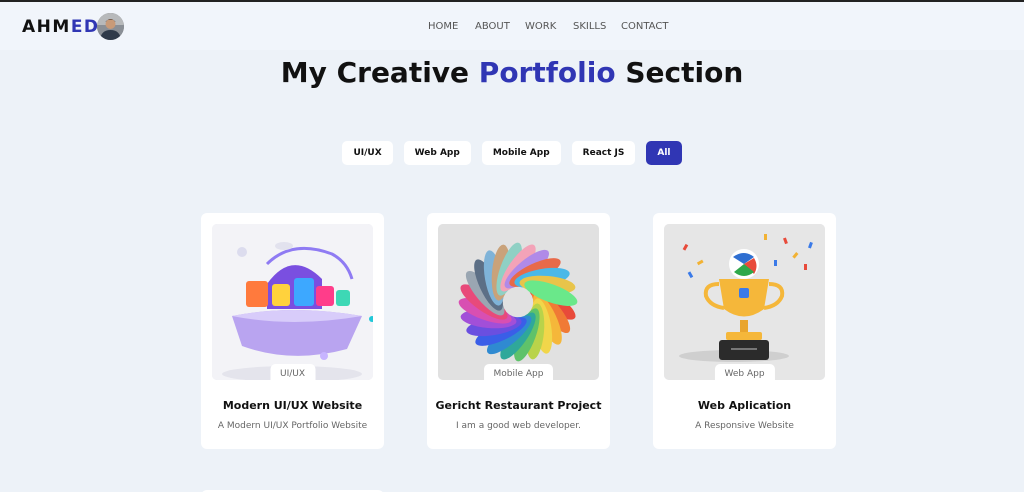 The height and width of the screenshot is (492, 1024). I want to click on nav-work: WORK, so click(540, 26).